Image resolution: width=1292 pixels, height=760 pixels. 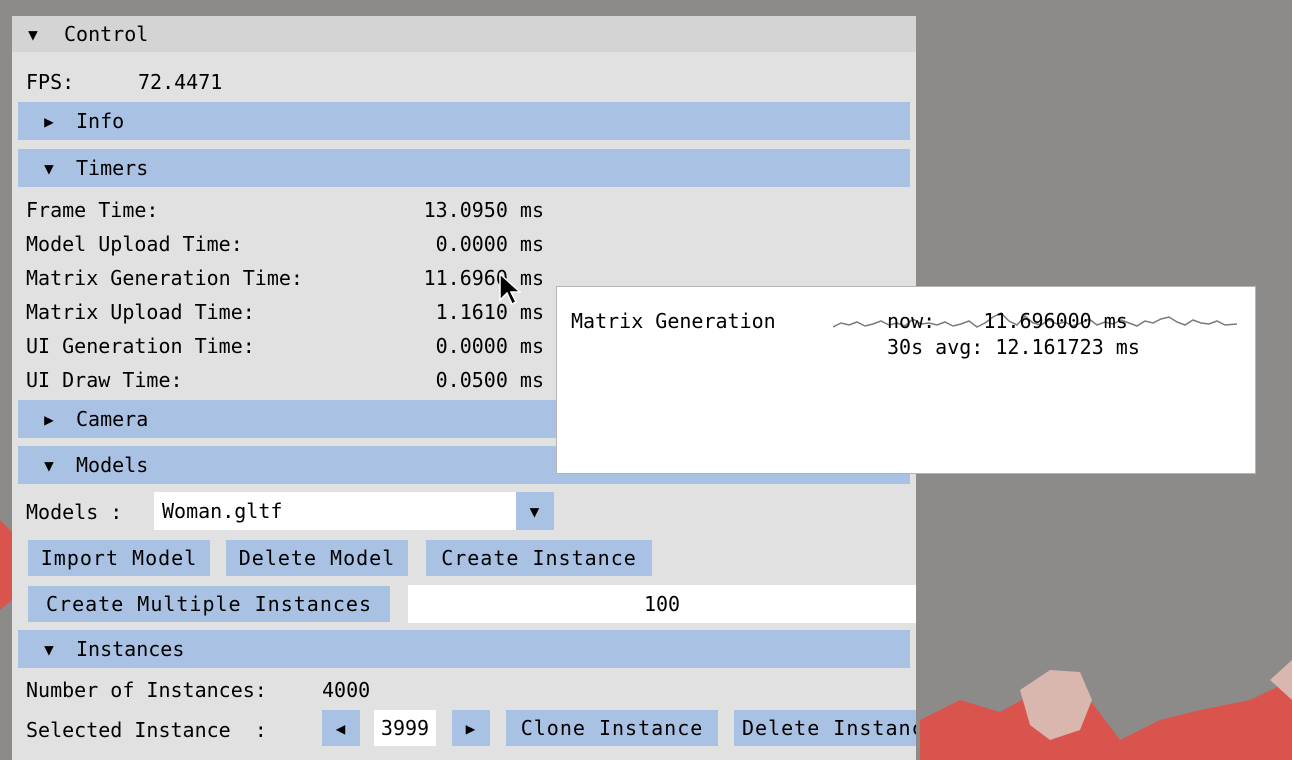 I want to click on delete-model-button: Delete Model, so click(x=317, y=558).